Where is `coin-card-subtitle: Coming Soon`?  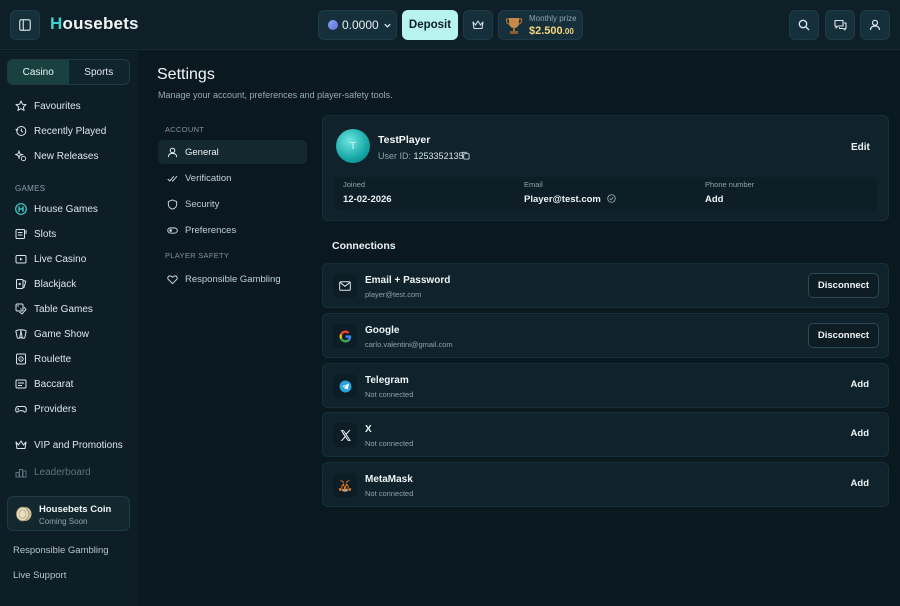
coin-card-subtitle: Coming Soon is located at coordinates (63, 521).